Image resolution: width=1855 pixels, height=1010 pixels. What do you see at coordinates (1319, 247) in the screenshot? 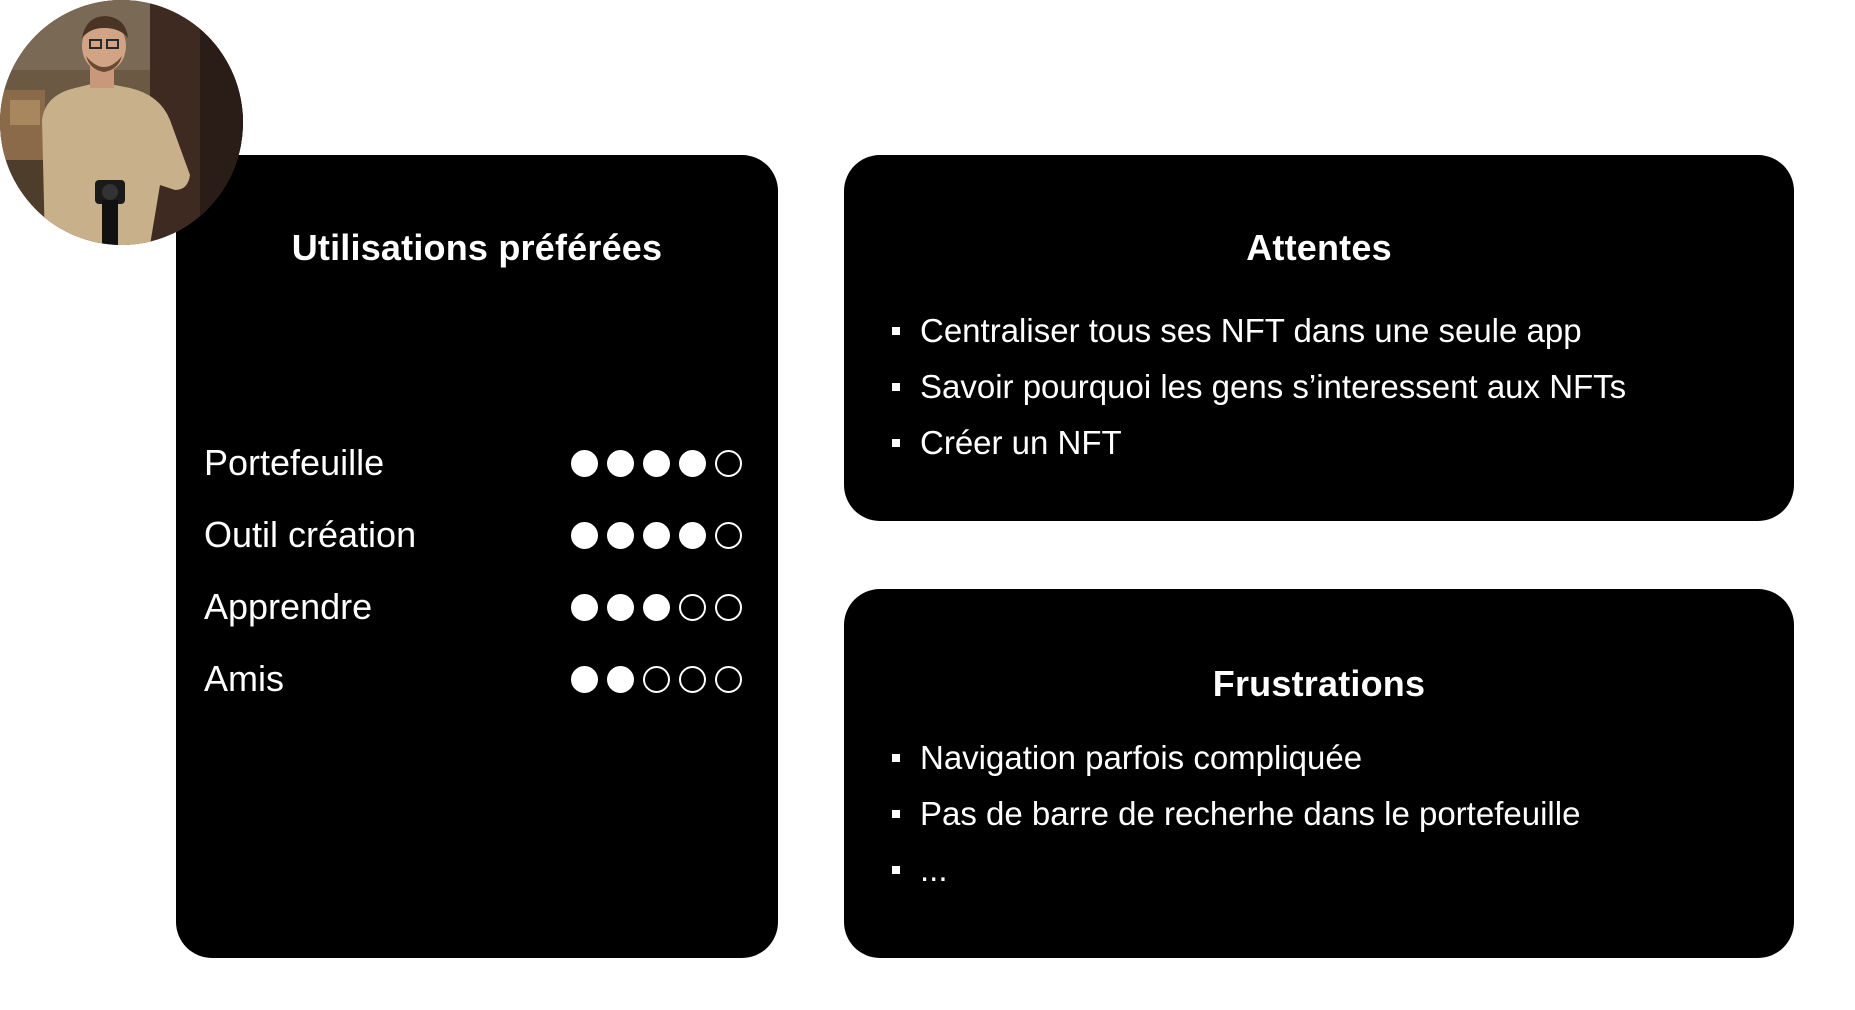
I see `expectations-title: Attentes` at bounding box center [1319, 247].